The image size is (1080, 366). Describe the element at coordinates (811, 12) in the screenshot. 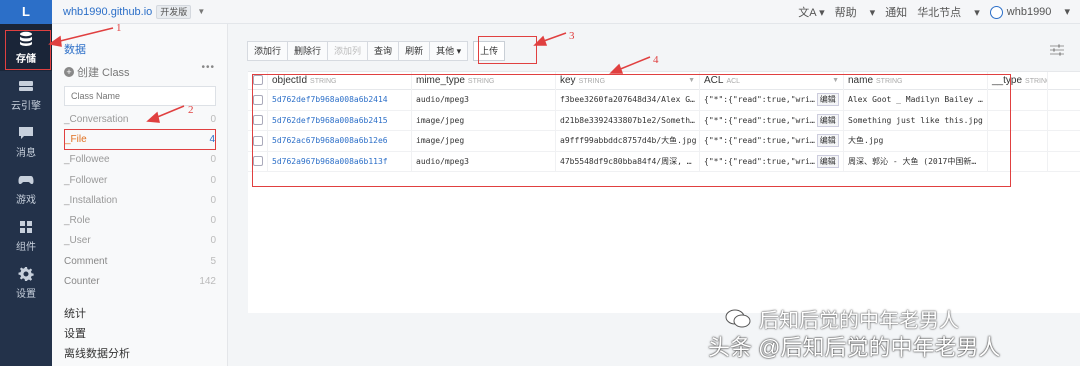

I see `translate-icon: 文A ▾` at that location.